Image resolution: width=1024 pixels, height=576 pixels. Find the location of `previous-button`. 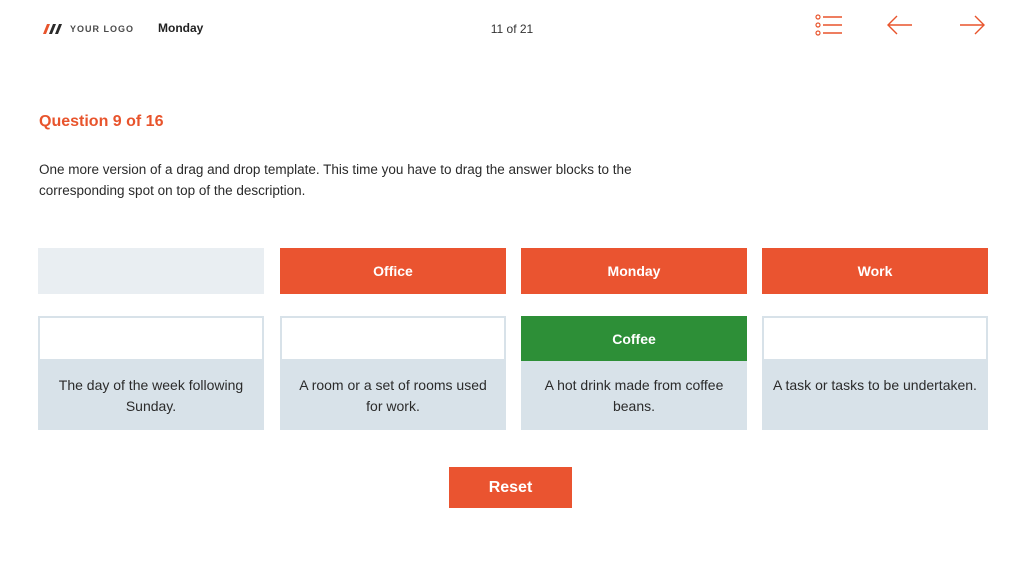

previous-button is located at coordinates (900, 25).